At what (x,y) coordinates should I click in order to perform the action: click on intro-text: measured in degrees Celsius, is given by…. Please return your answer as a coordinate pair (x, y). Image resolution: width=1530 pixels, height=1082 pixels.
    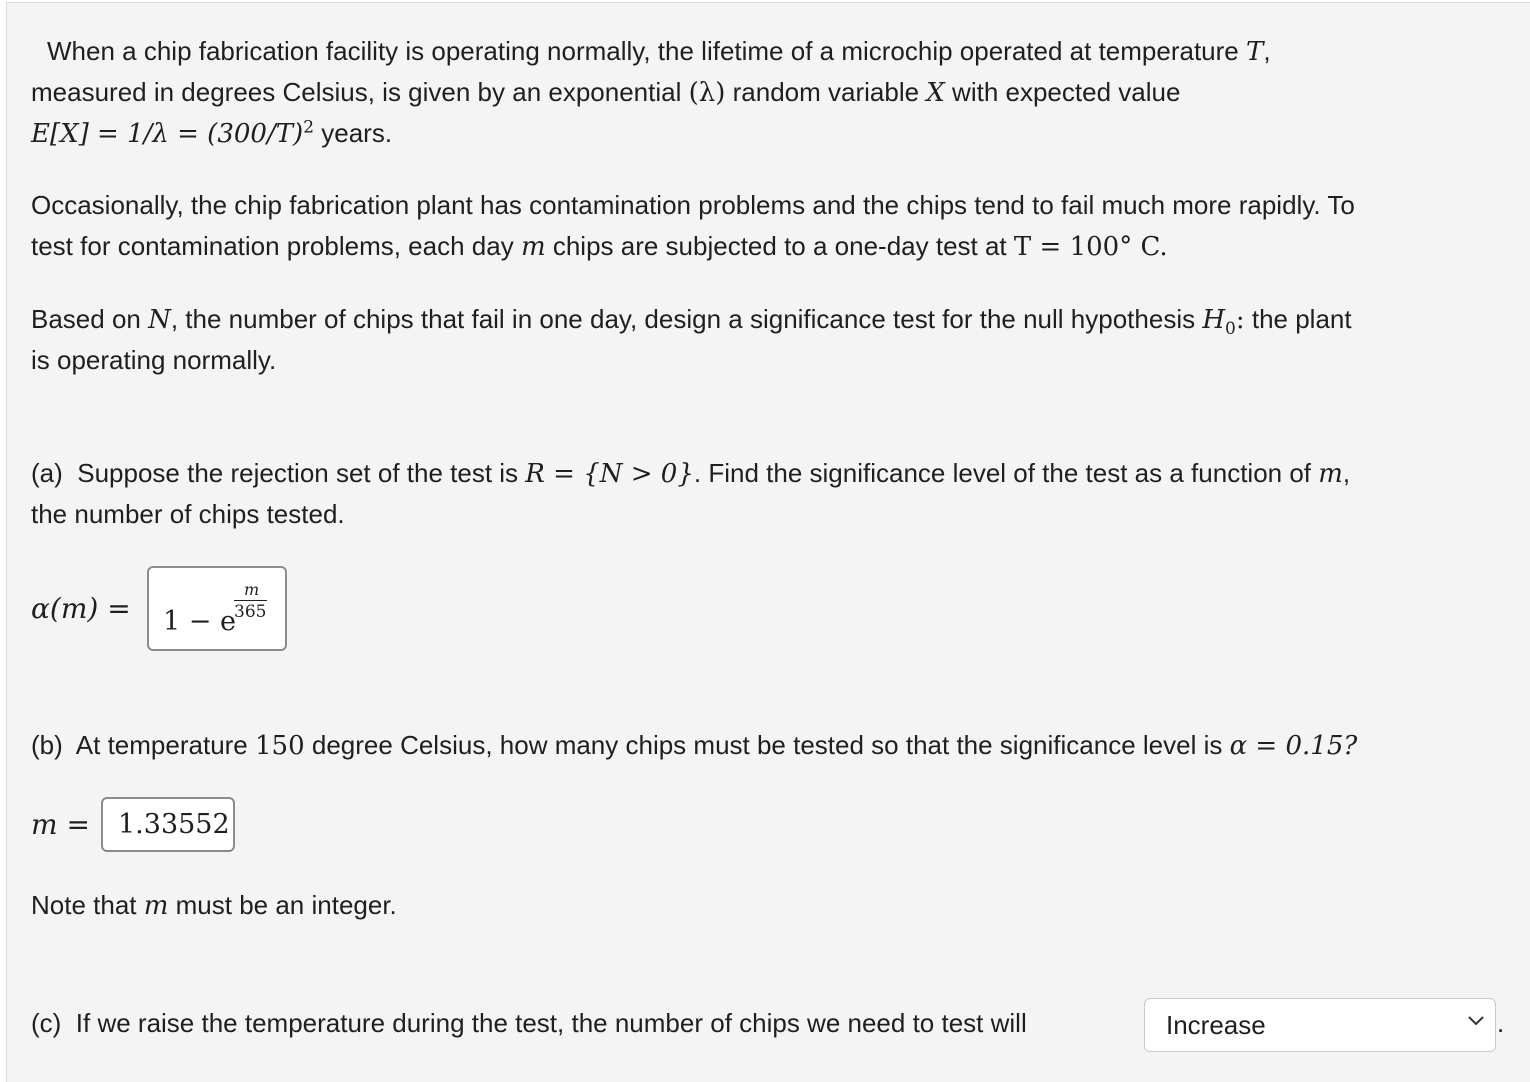
    Looking at the image, I should click on (356, 92).